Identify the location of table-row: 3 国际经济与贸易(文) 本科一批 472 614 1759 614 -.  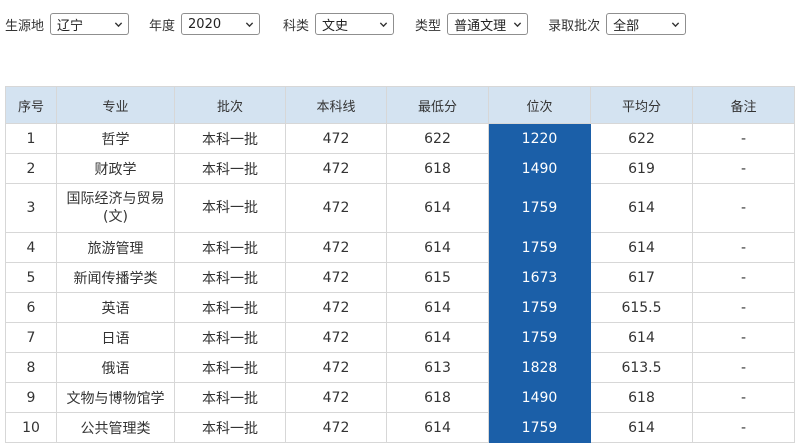
(400, 208).